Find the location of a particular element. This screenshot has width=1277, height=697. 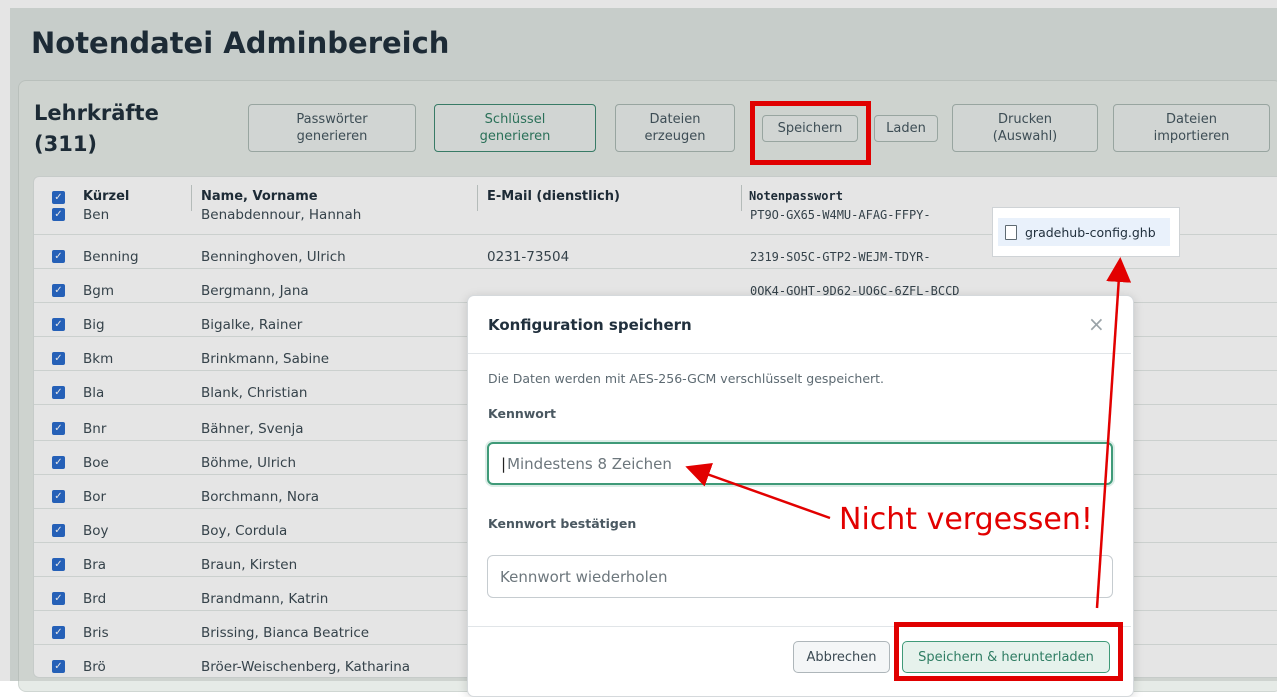

arrow-to-password-field is located at coordinates (758, 491).